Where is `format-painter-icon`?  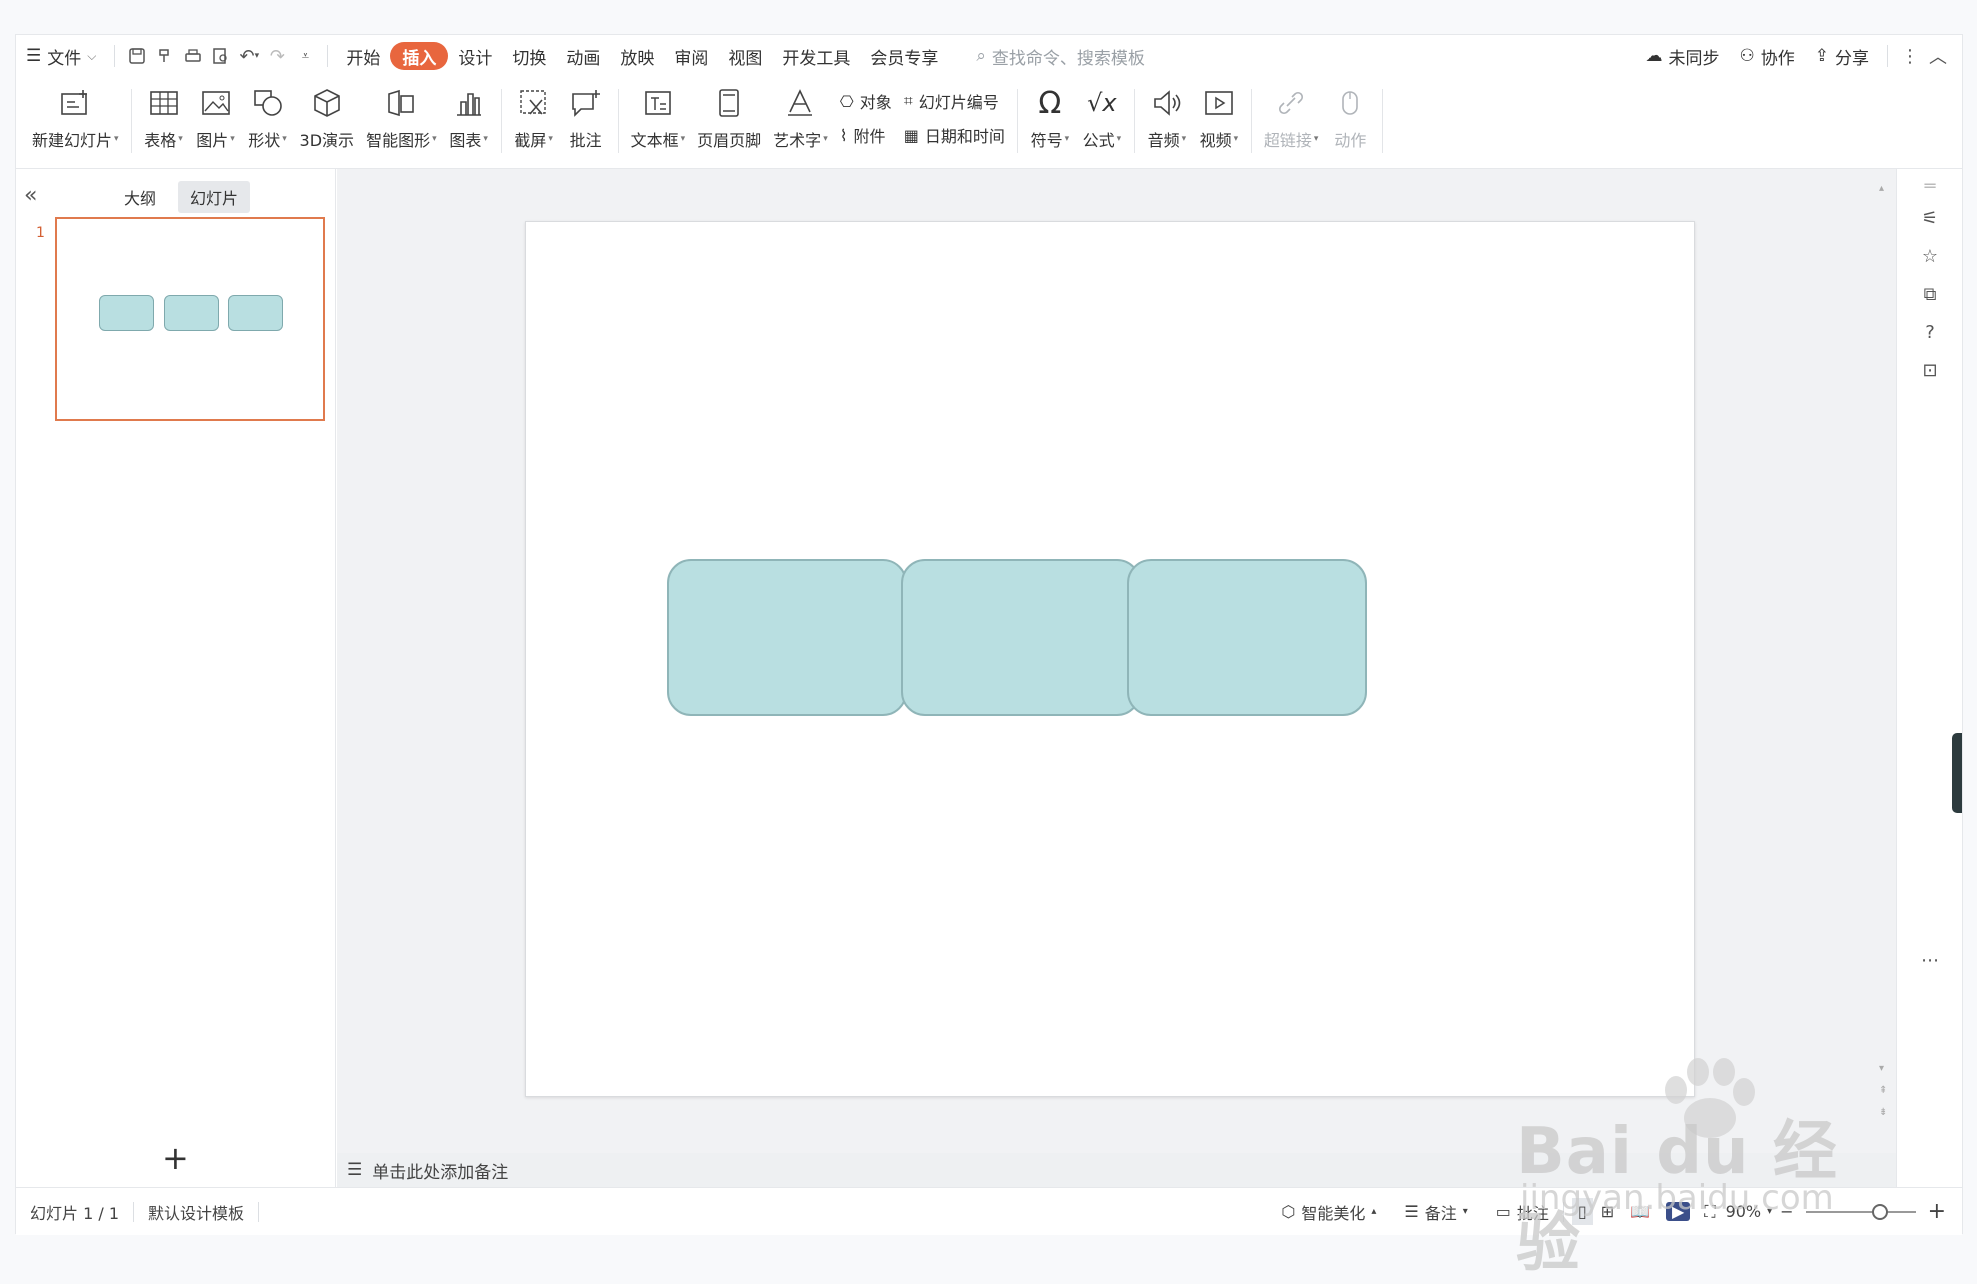
format-painter-icon is located at coordinates (165, 56).